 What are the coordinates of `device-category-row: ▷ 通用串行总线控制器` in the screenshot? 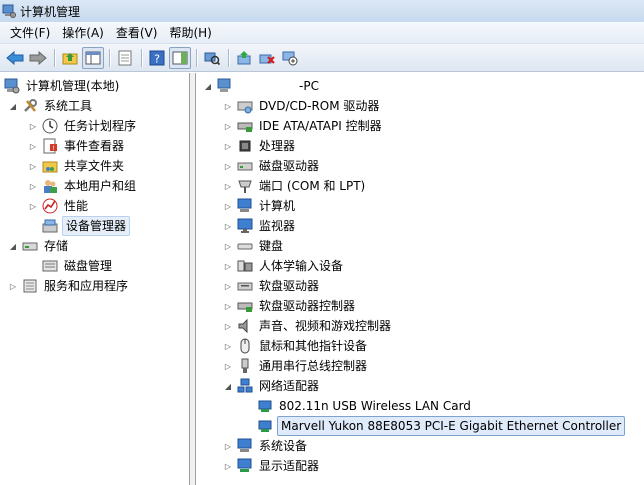 It's located at (296, 366).